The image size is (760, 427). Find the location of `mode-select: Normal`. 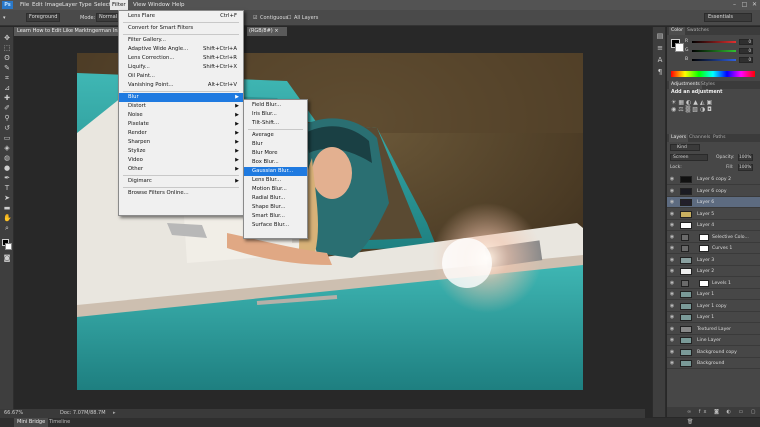

mode-select: Normal is located at coordinates (108, 17).